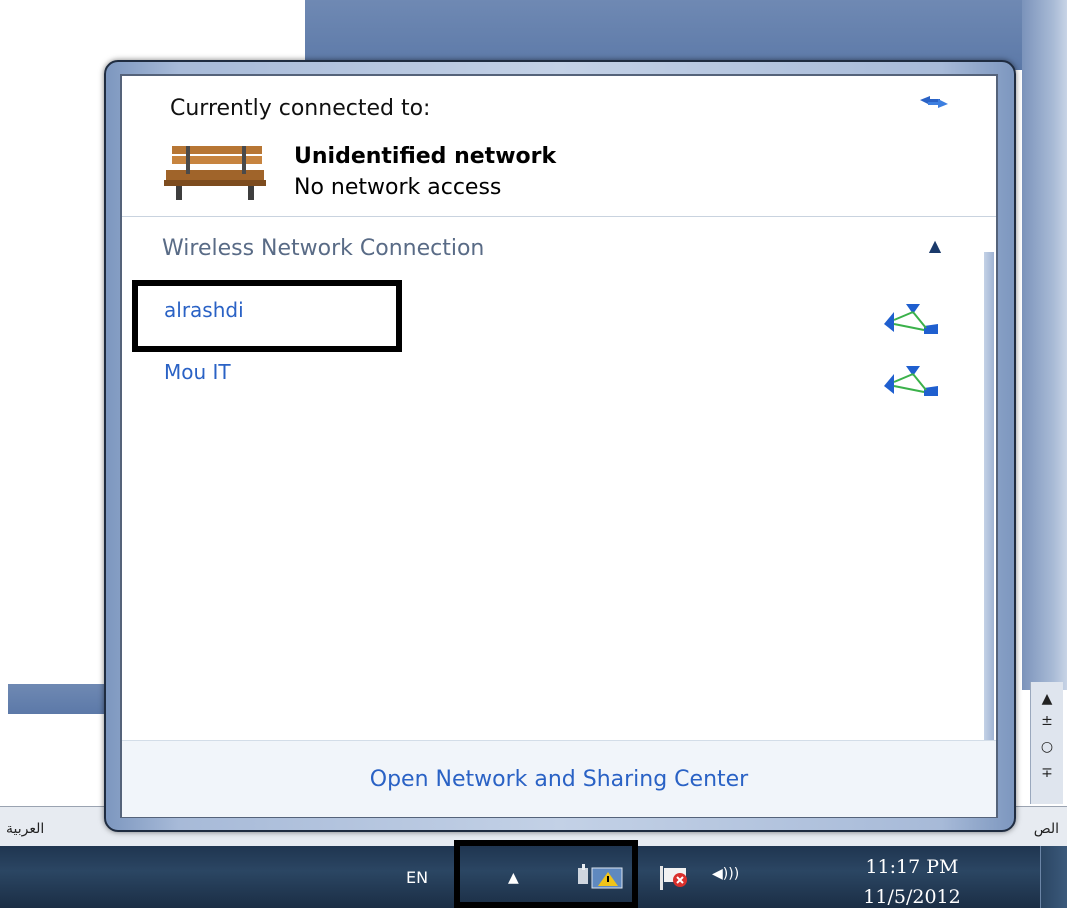 This screenshot has height=908, width=1067. I want to click on network-status: No network access, so click(398, 187).